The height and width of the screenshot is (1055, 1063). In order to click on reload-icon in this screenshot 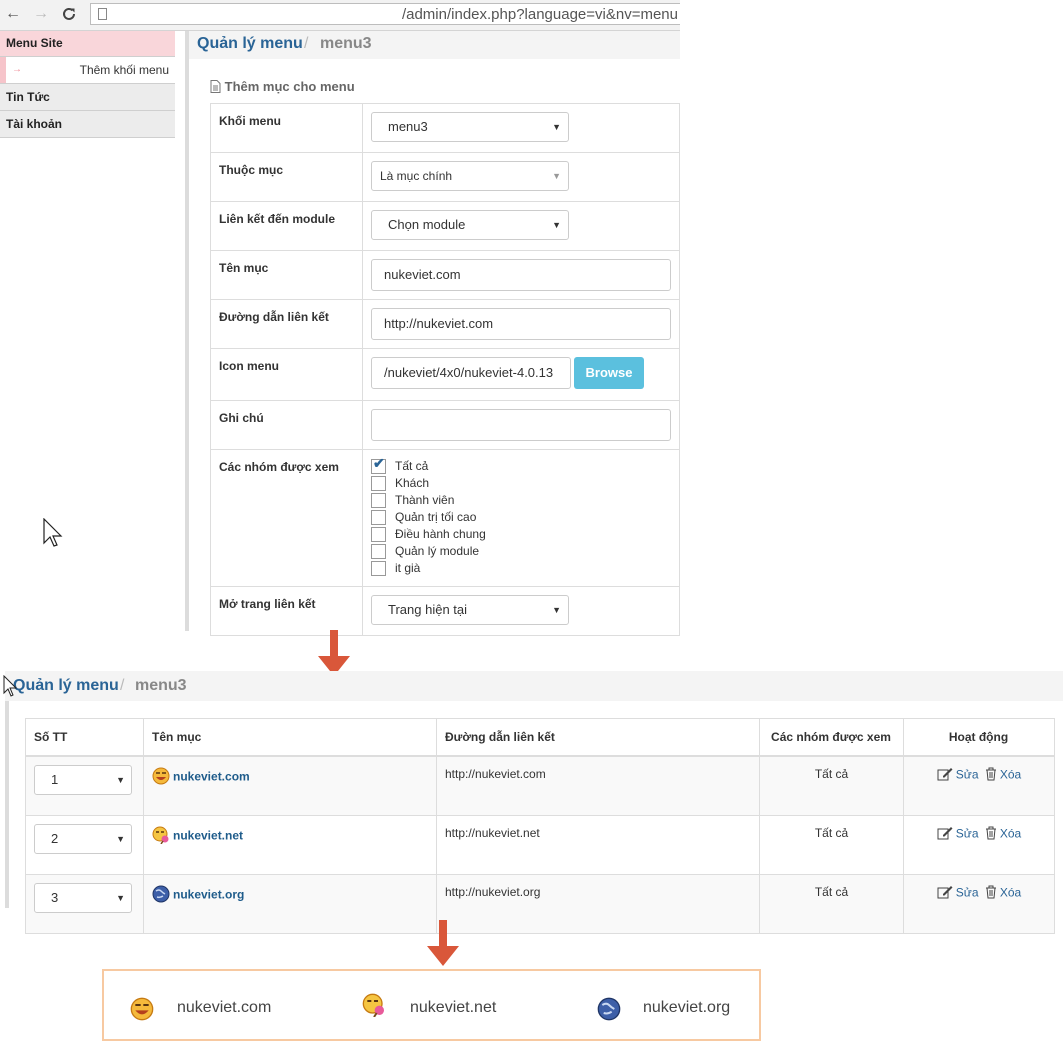, I will do `click(69, 14)`.